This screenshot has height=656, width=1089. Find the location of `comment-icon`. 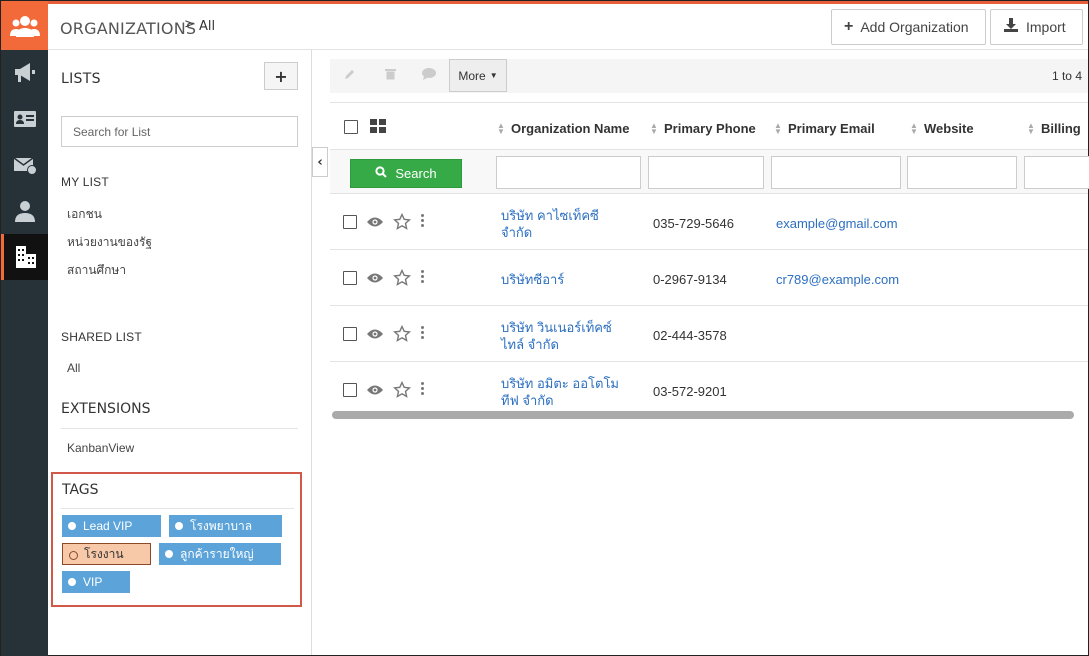

comment-icon is located at coordinates (429, 76).